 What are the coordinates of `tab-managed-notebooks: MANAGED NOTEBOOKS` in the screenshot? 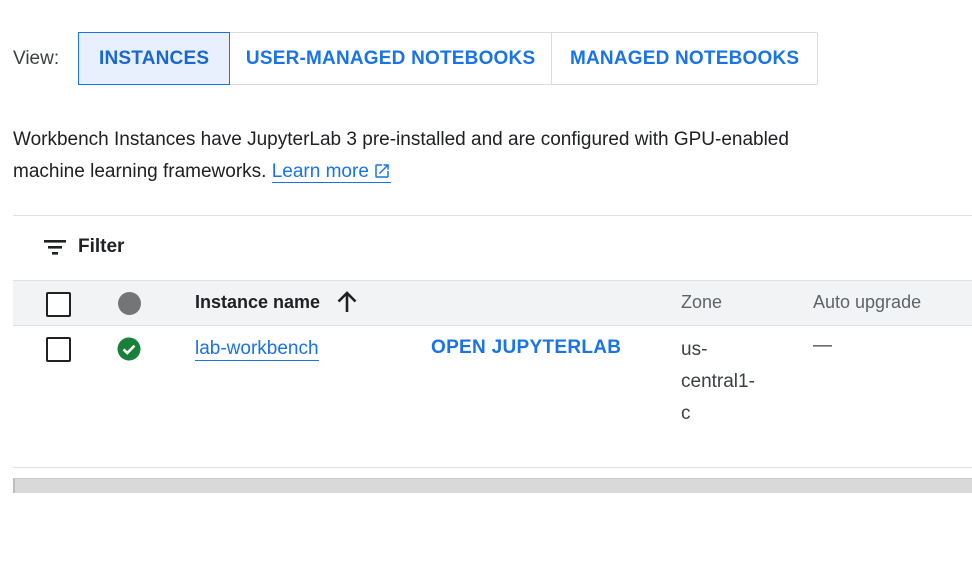 It's located at (685, 58).